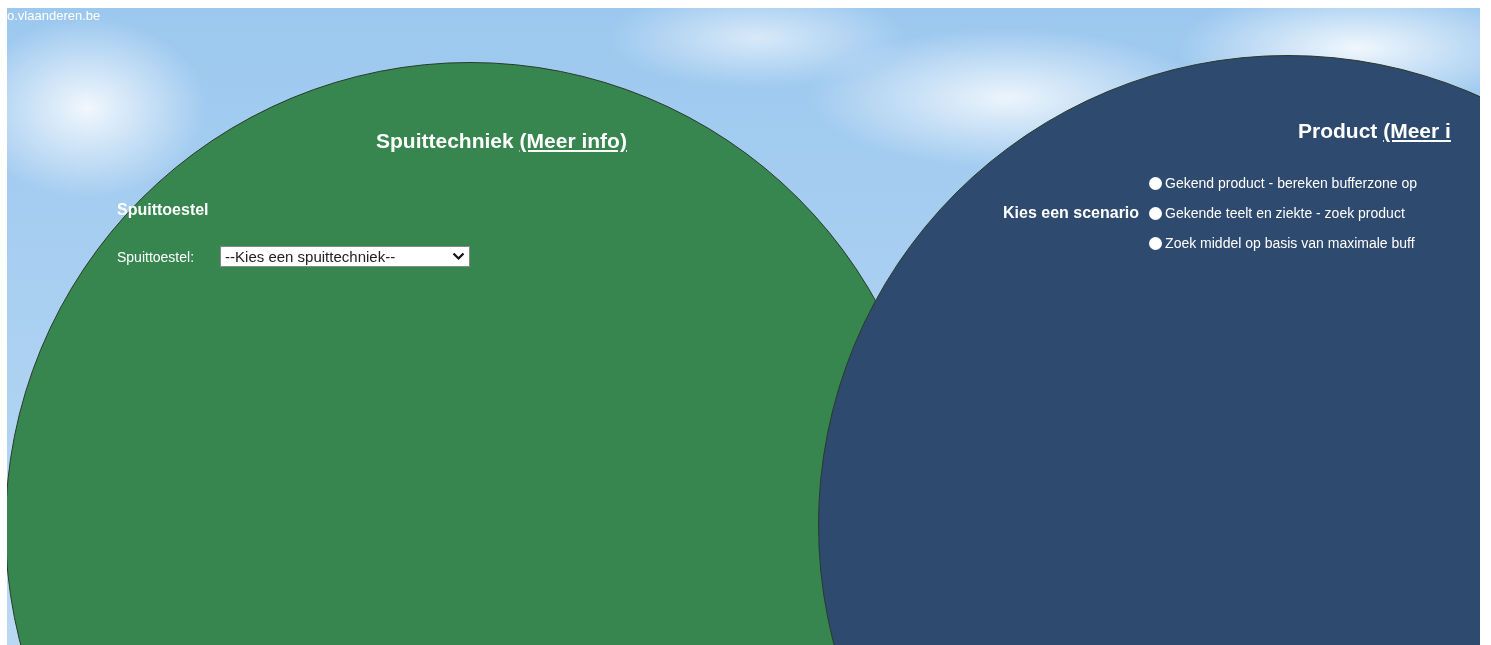 Image resolution: width=1491 pixels, height=645 pixels. What do you see at coordinates (1417, 130) in the screenshot?
I see `more-info-link: (Meer i` at bounding box center [1417, 130].